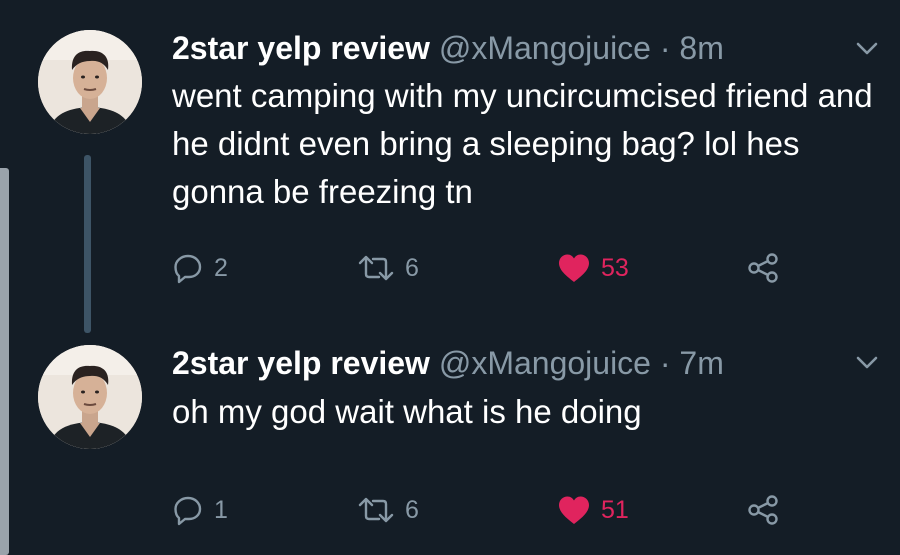 Image resolution: width=900 pixels, height=555 pixels. Describe the element at coordinates (593, 510) in the screenshot. I see `like-button: 51` at that location.